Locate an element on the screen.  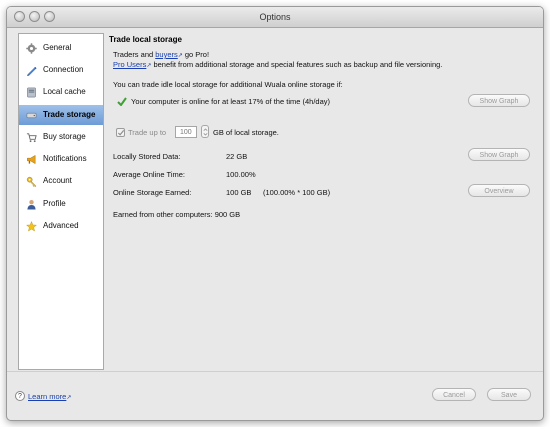
learn-more-row: Learn more↗ is located at coordinates (49, 396).